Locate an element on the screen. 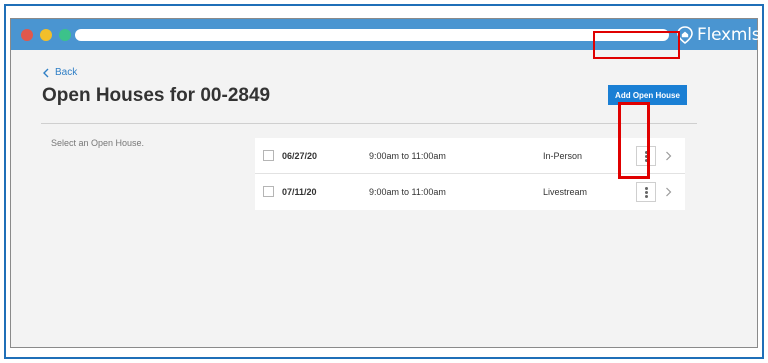 Image resolution: width=768 pixels, height=363 pixels. open-house-row: 07/11/20 9:00am to 11:00am Livestream is located at coordinates (470, 192).